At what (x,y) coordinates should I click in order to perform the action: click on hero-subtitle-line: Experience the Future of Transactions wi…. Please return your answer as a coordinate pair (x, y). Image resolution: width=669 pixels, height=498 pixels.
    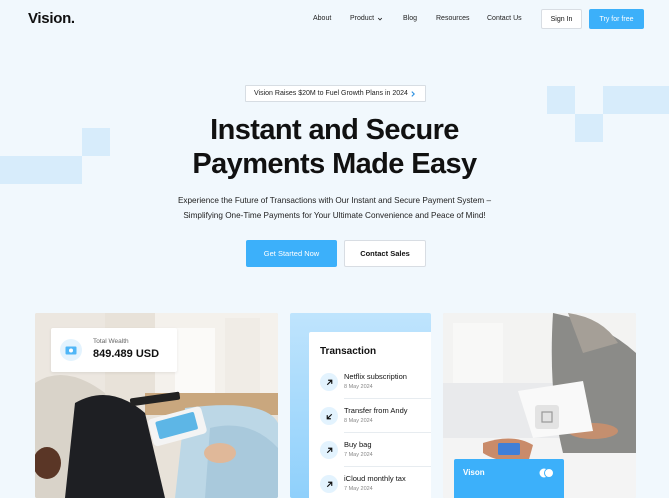
    Looking at the image, I should click on (334, 200).